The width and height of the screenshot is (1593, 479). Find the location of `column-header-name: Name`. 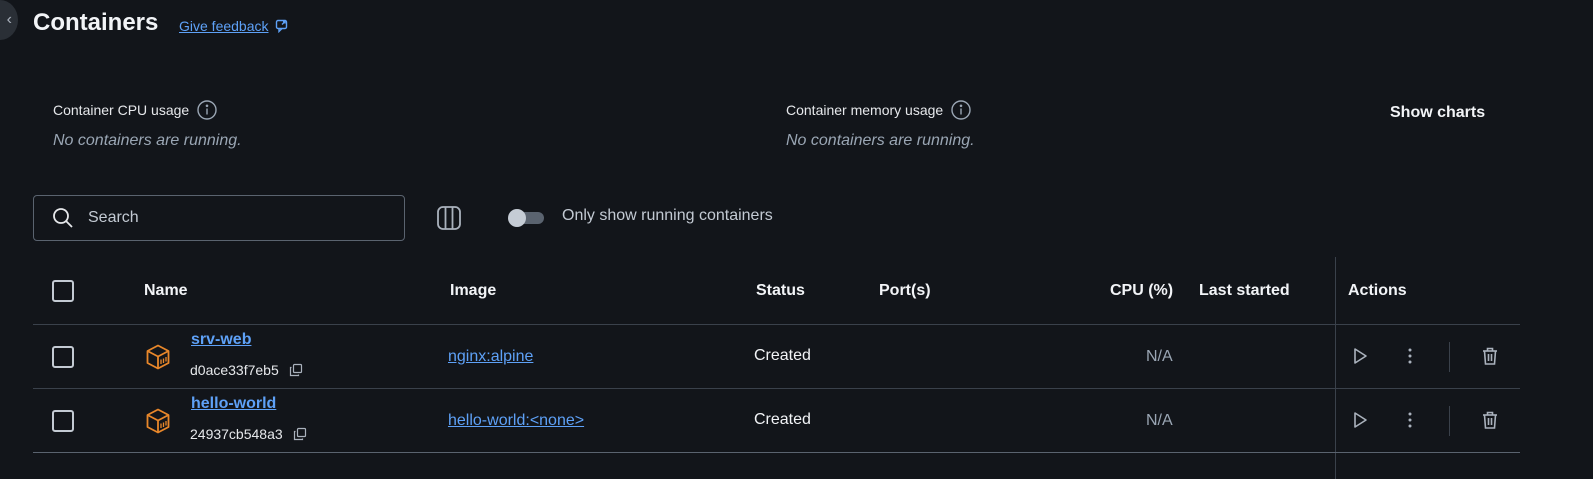

column-header-name: Name is located at coordinates (166, 291).